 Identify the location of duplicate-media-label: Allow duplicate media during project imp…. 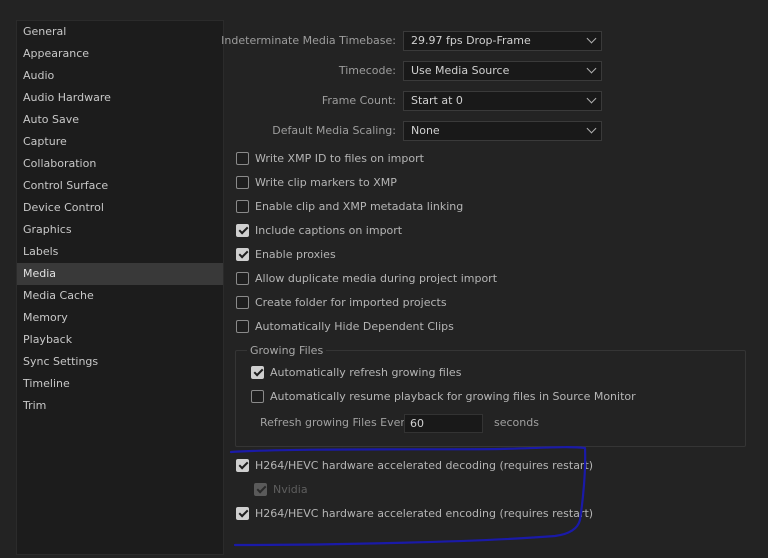
(376, 278).